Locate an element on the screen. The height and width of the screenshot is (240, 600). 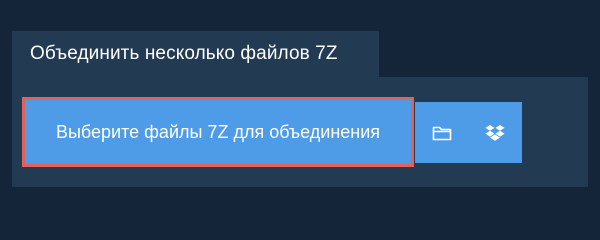
dropbox-button is located at coordinates (495, 132).